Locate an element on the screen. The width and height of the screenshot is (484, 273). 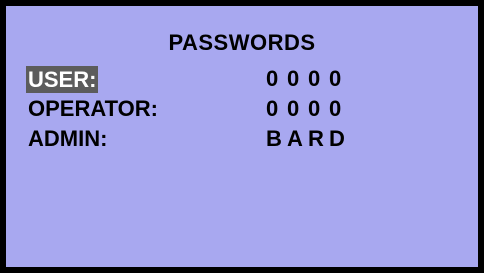
admin-password-char: A is located at coordinates (295, 138).